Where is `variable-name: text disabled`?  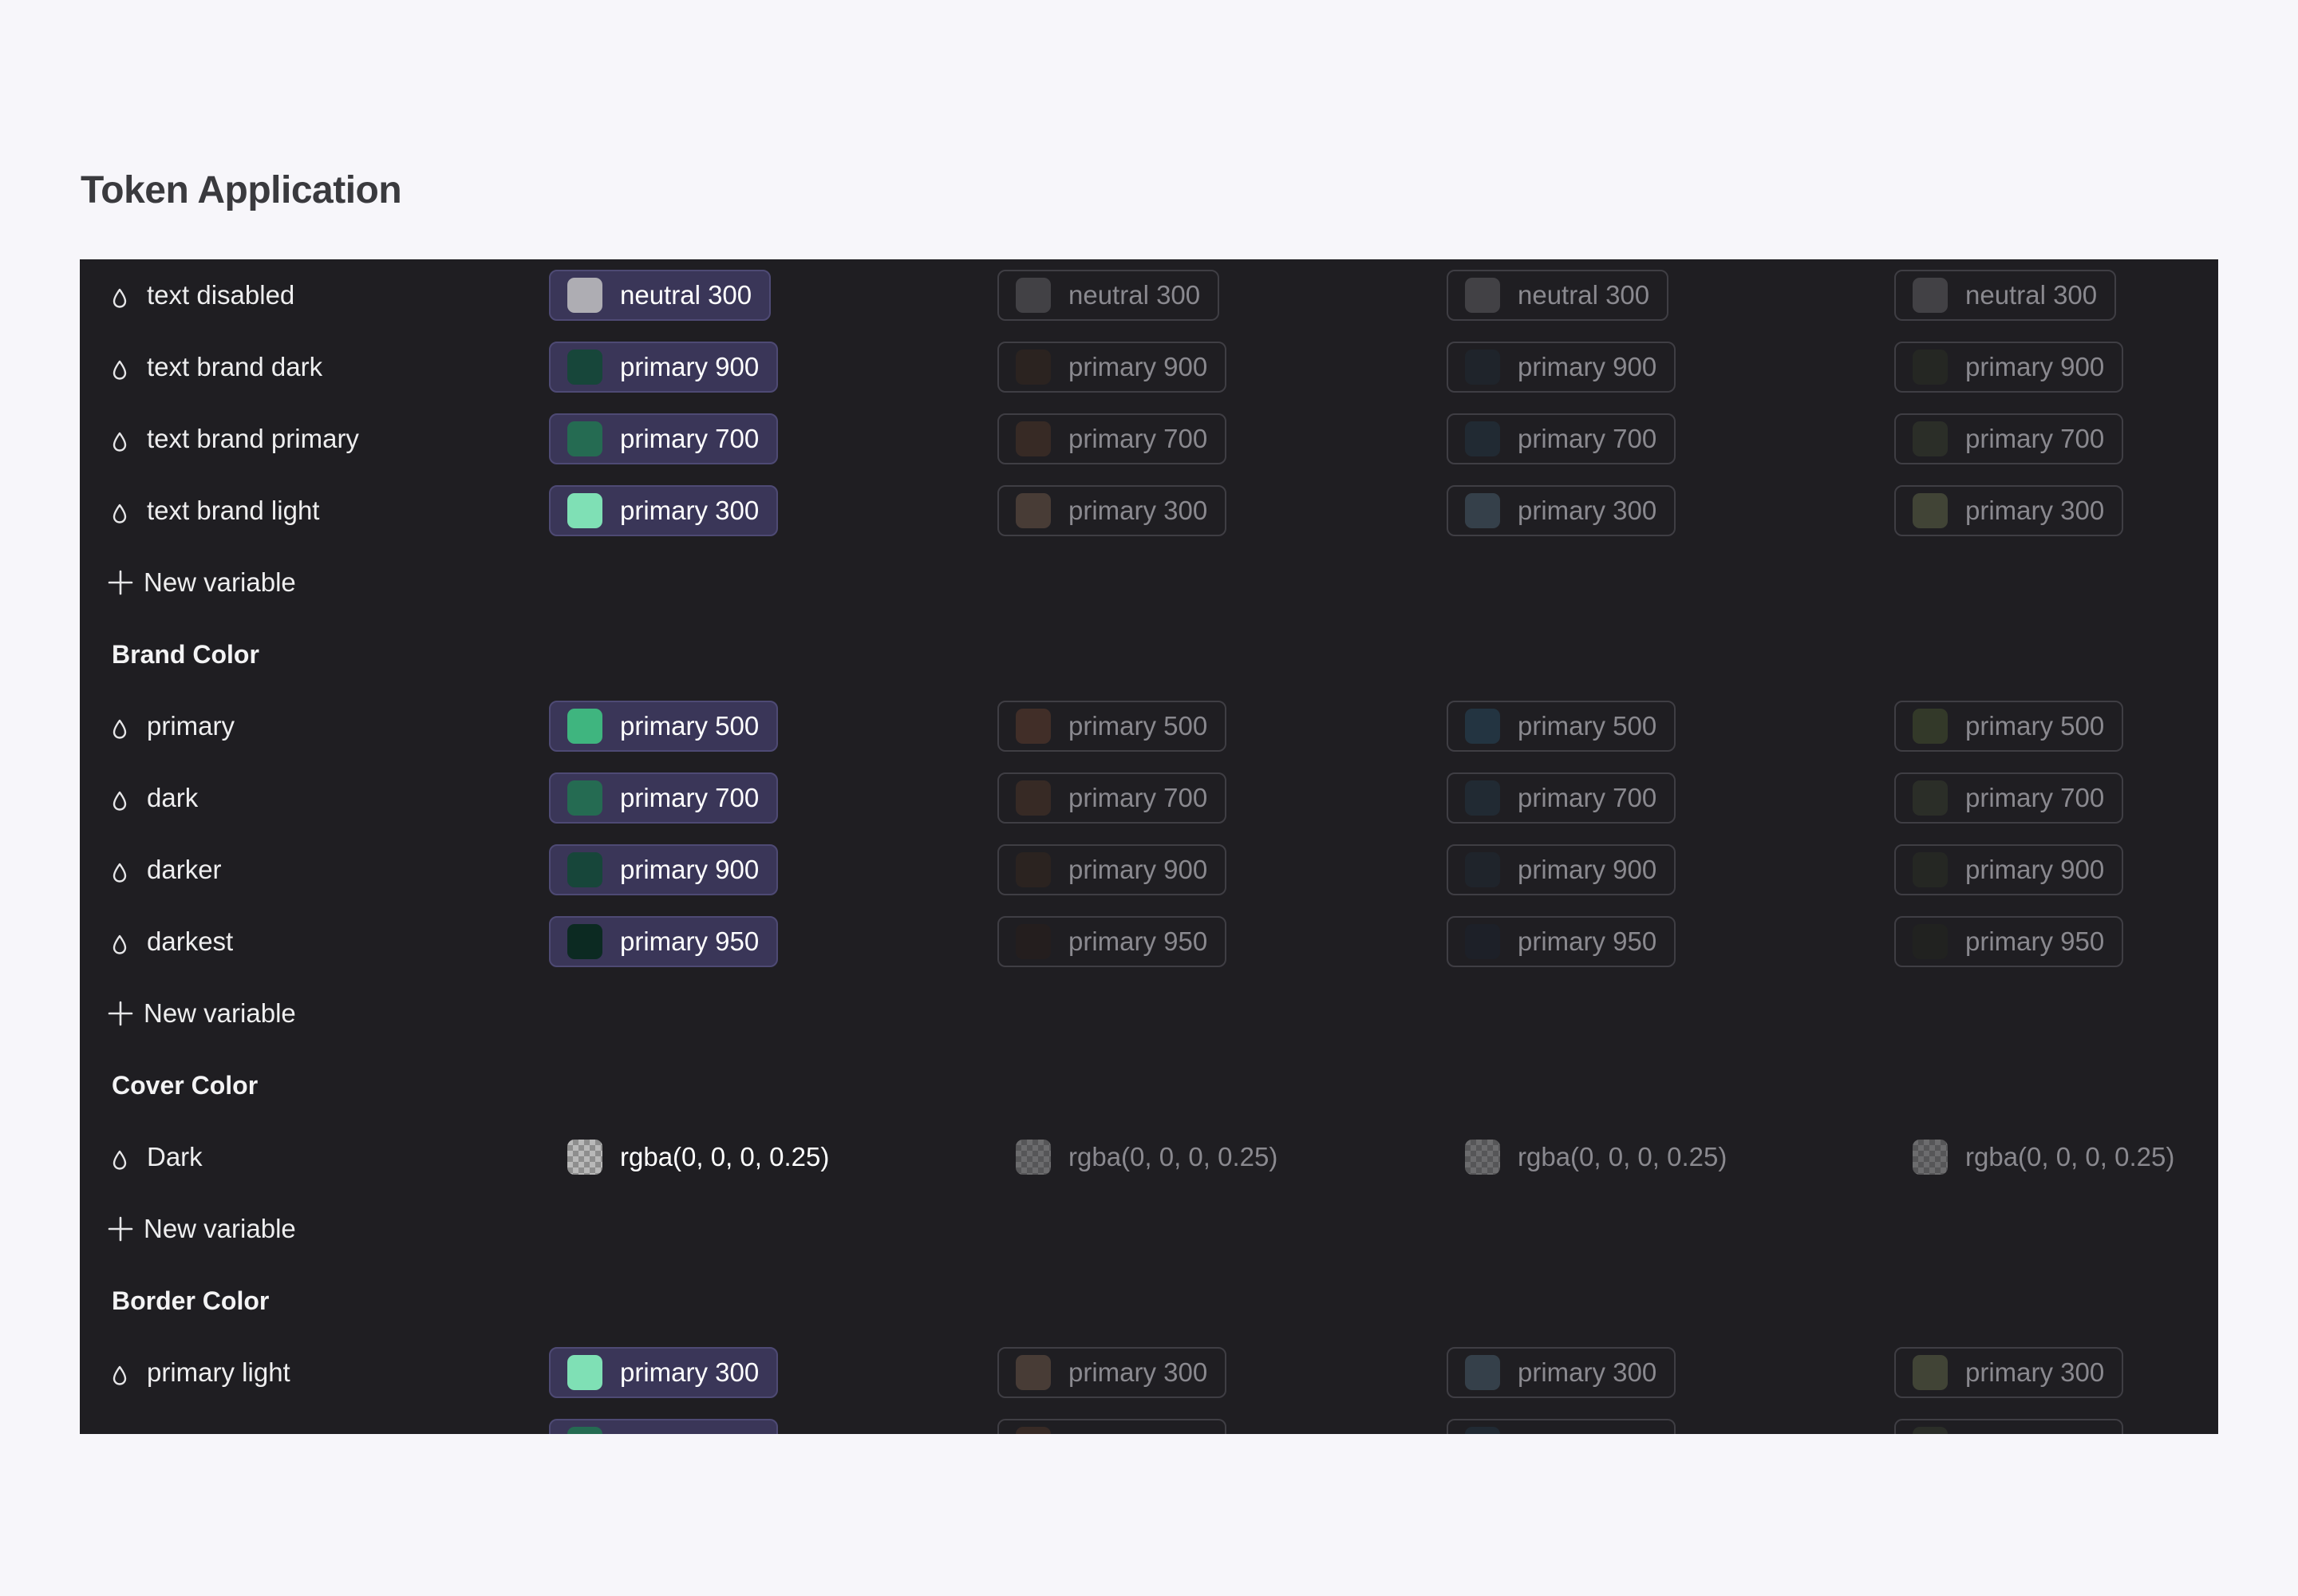 variable-name: text disabled is located at coordinates (203, 295).